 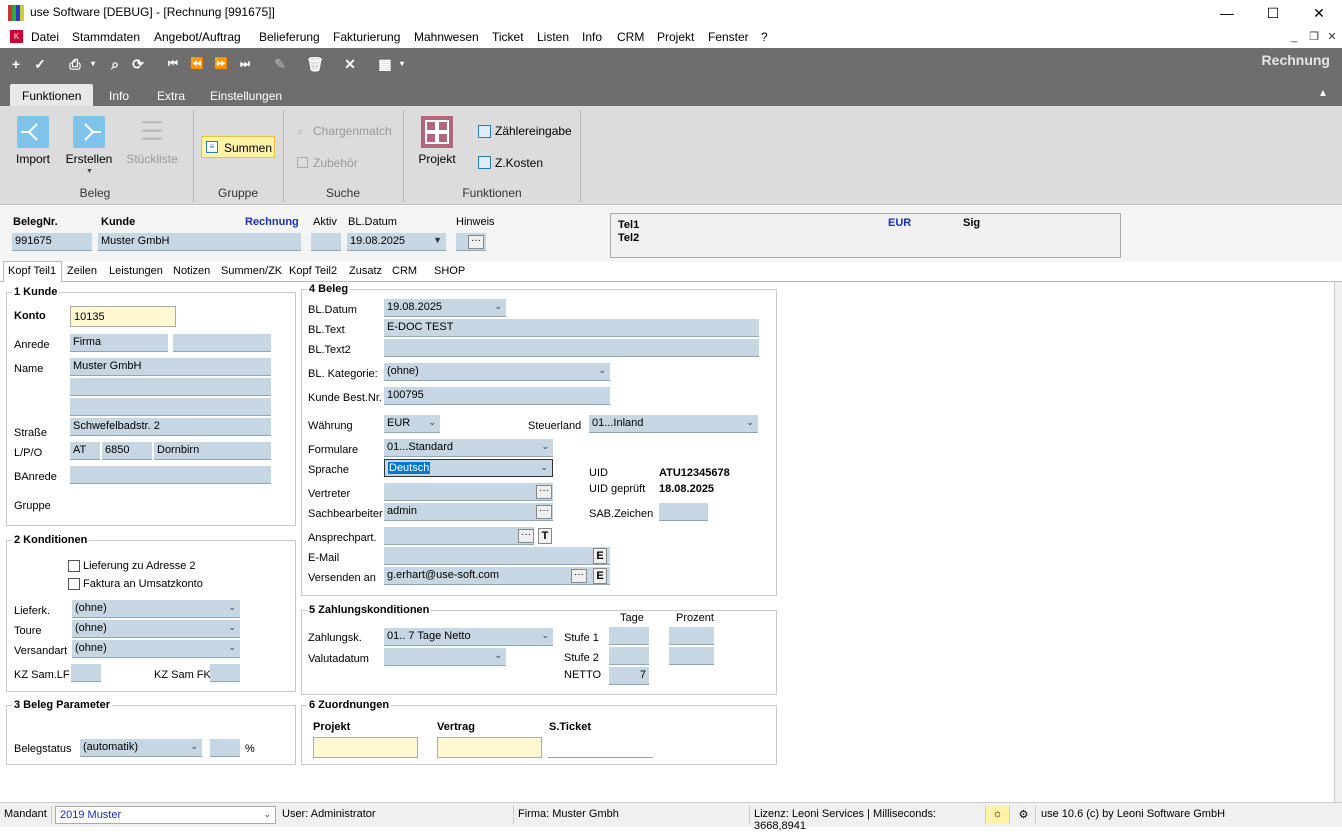 I want to click on hinweis-field: ···, so click(x=471, y=242).